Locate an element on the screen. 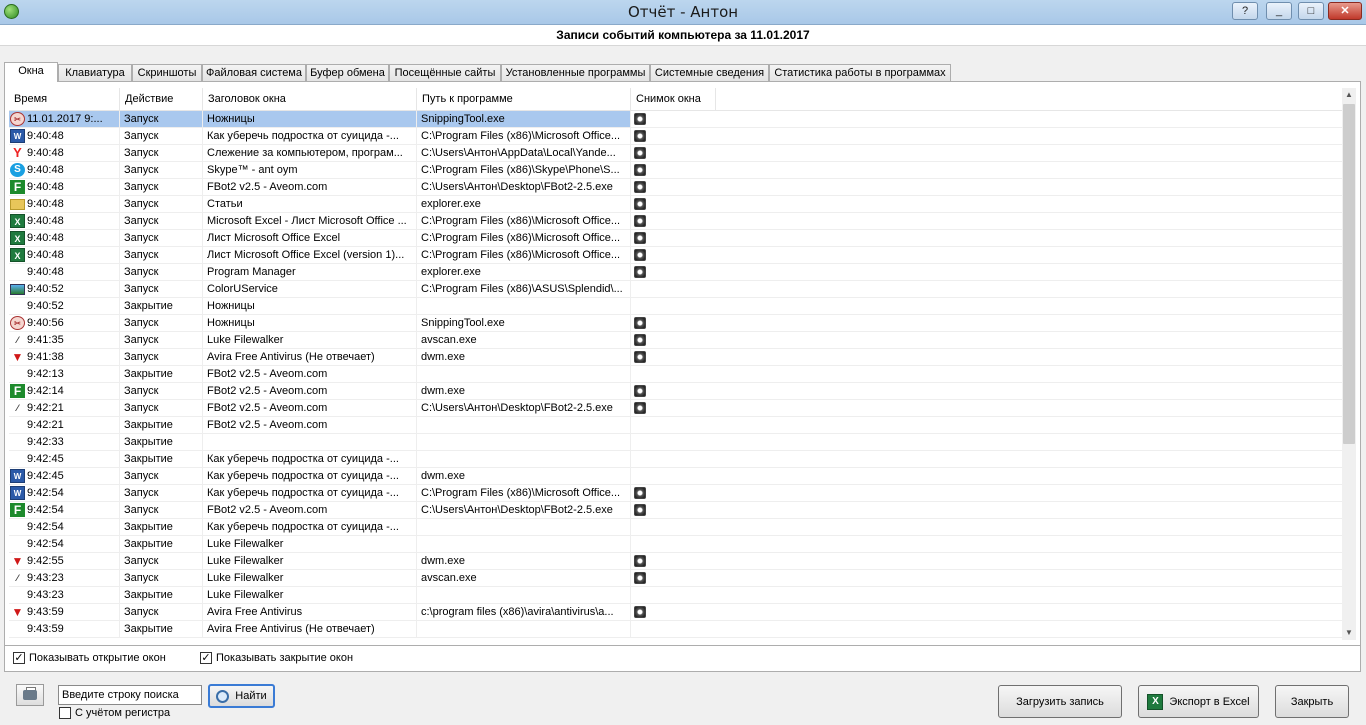  tab-program-stats: Статистика работы в программах is located at coordinates (860, 72).